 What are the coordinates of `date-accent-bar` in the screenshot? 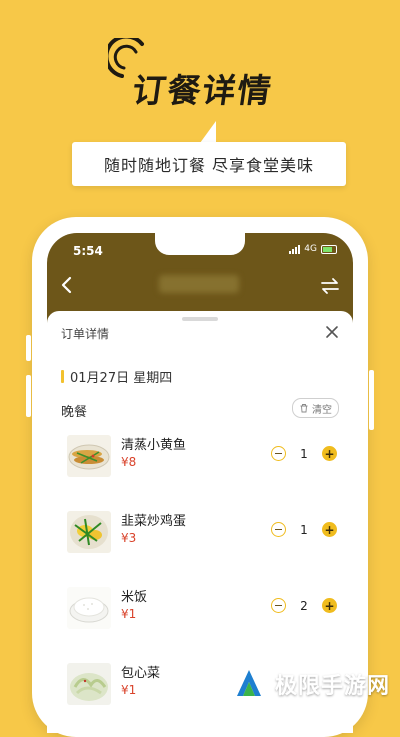 It's located at (62, 376).